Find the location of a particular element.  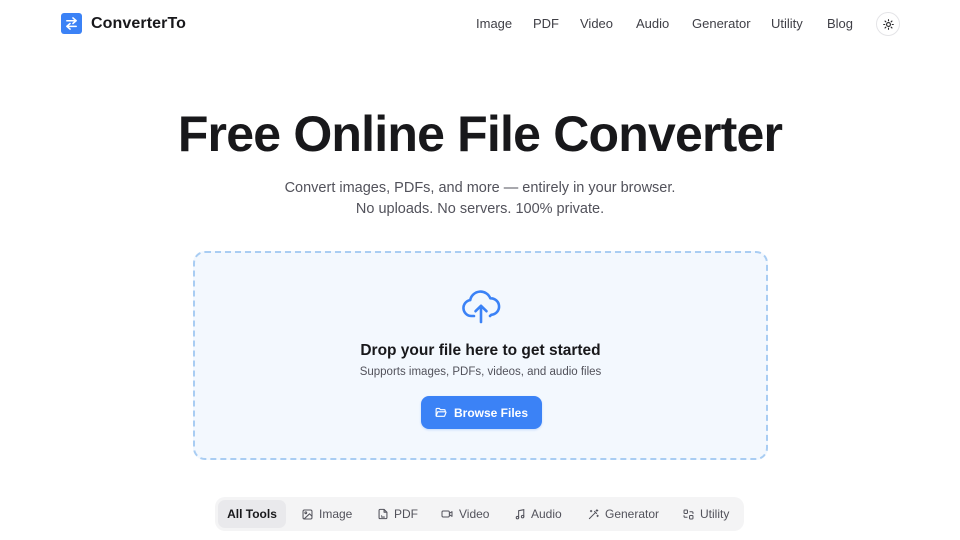

nav-item-video: Video is located at coordinates (596, 23).